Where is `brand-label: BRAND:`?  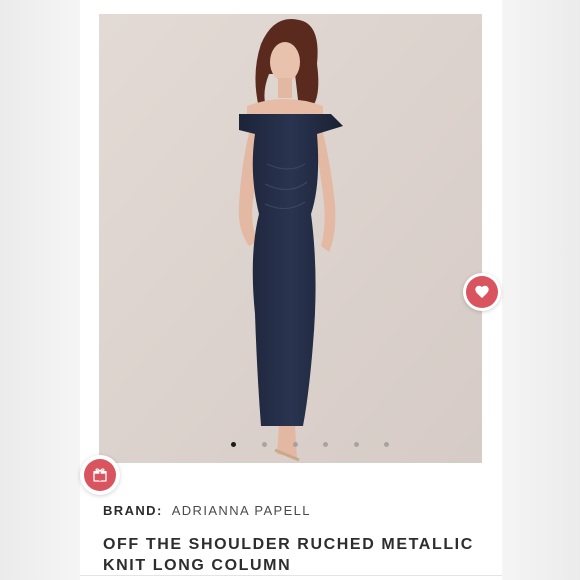 brand-label: BRAND: is located at coordinates (133, 510).